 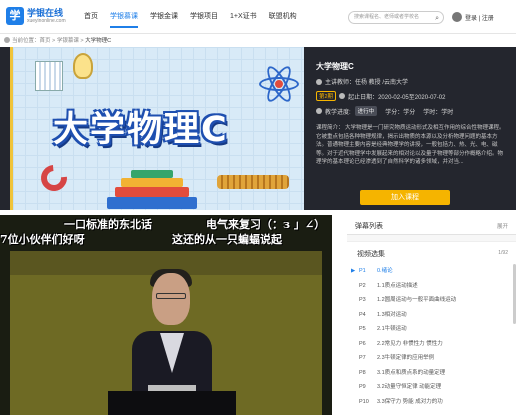 What do you see at coordinates (171, 296) in the screenshot?
I see `lecturer-glasses` at bounding box center [171, 296].